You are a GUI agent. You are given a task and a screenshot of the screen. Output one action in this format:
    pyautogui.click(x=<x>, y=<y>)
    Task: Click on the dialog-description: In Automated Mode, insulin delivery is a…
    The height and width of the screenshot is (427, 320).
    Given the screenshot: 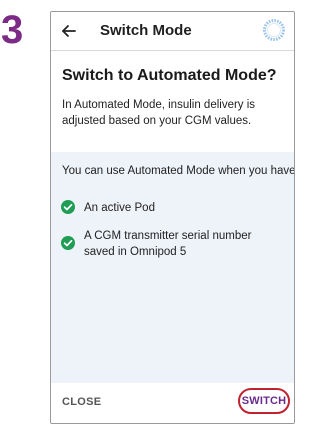 What is the action you would take?
    pyautogui.click(x=159, y=113)
    